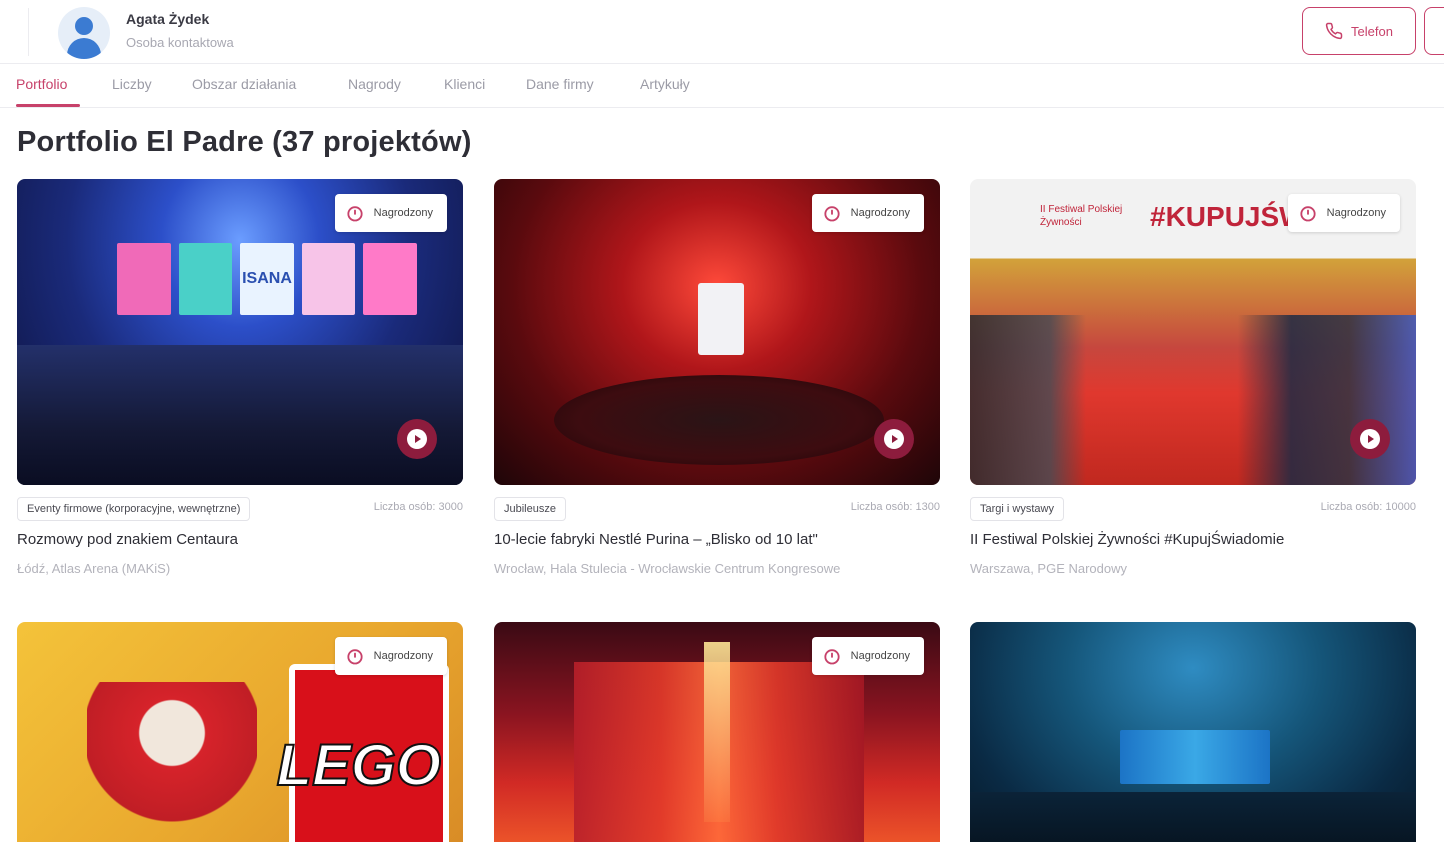  I want to click on contact-role: Osoba kontaktowa, so click(180, 42).